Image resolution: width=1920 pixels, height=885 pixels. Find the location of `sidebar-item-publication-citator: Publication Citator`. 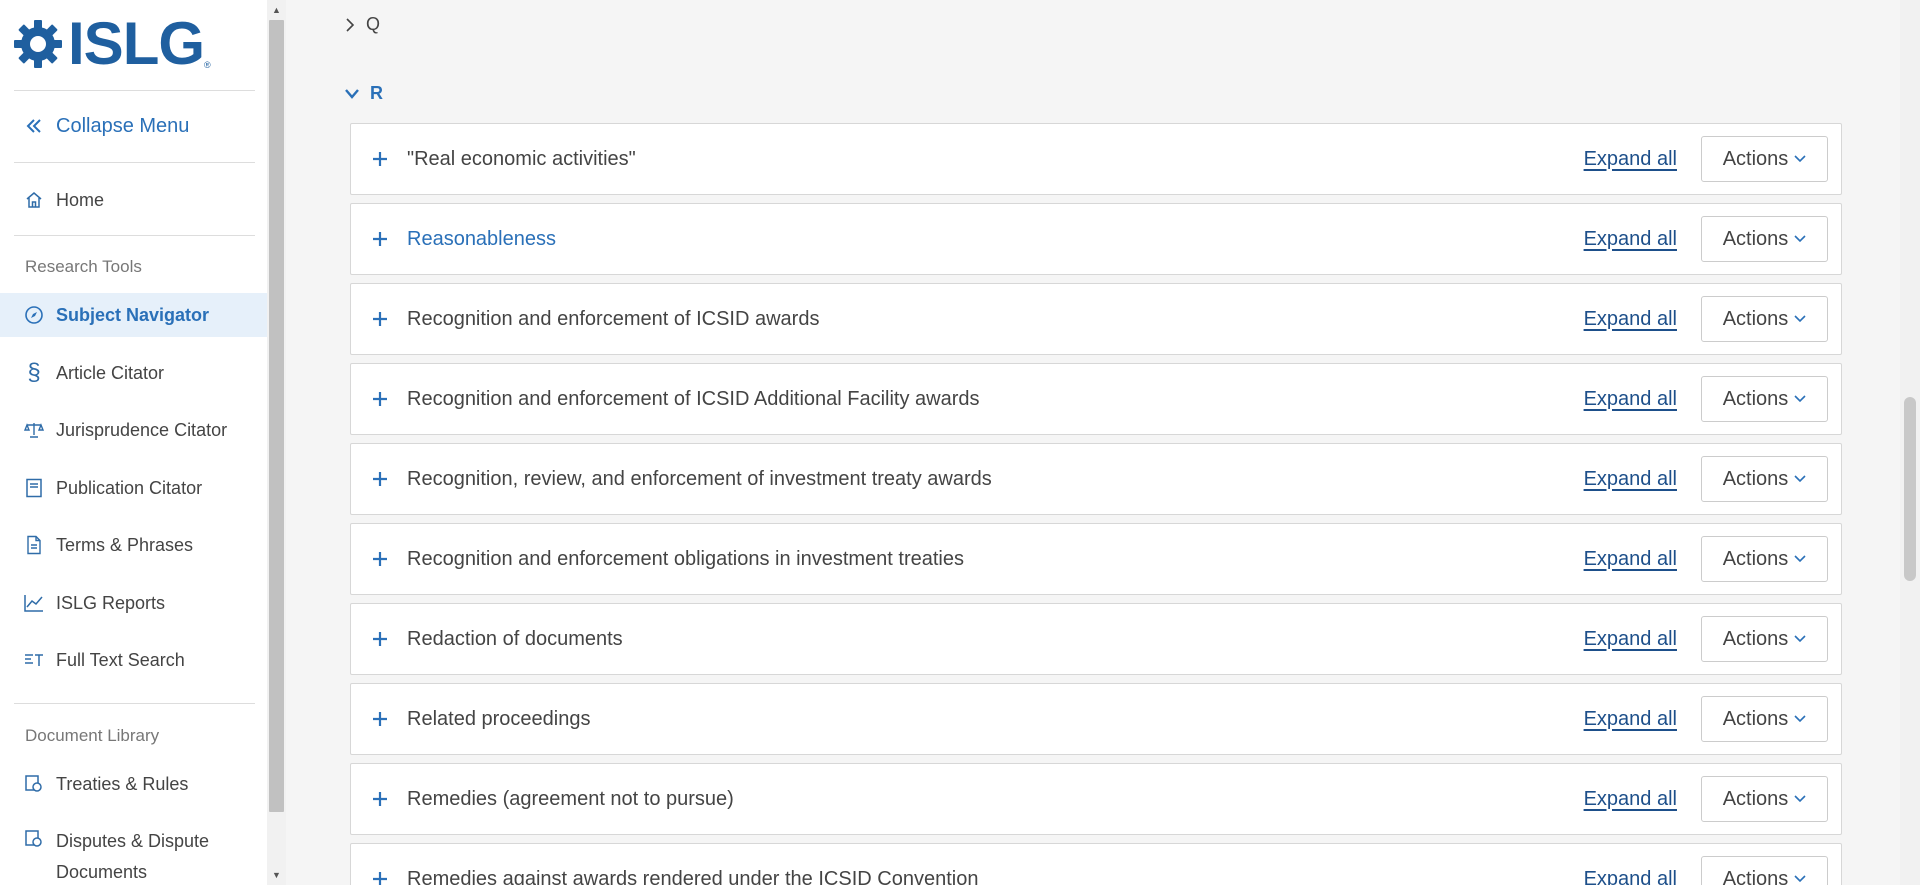

sidebar-item-publication-citator: Publication Citator is located at coordinates (133, 488).